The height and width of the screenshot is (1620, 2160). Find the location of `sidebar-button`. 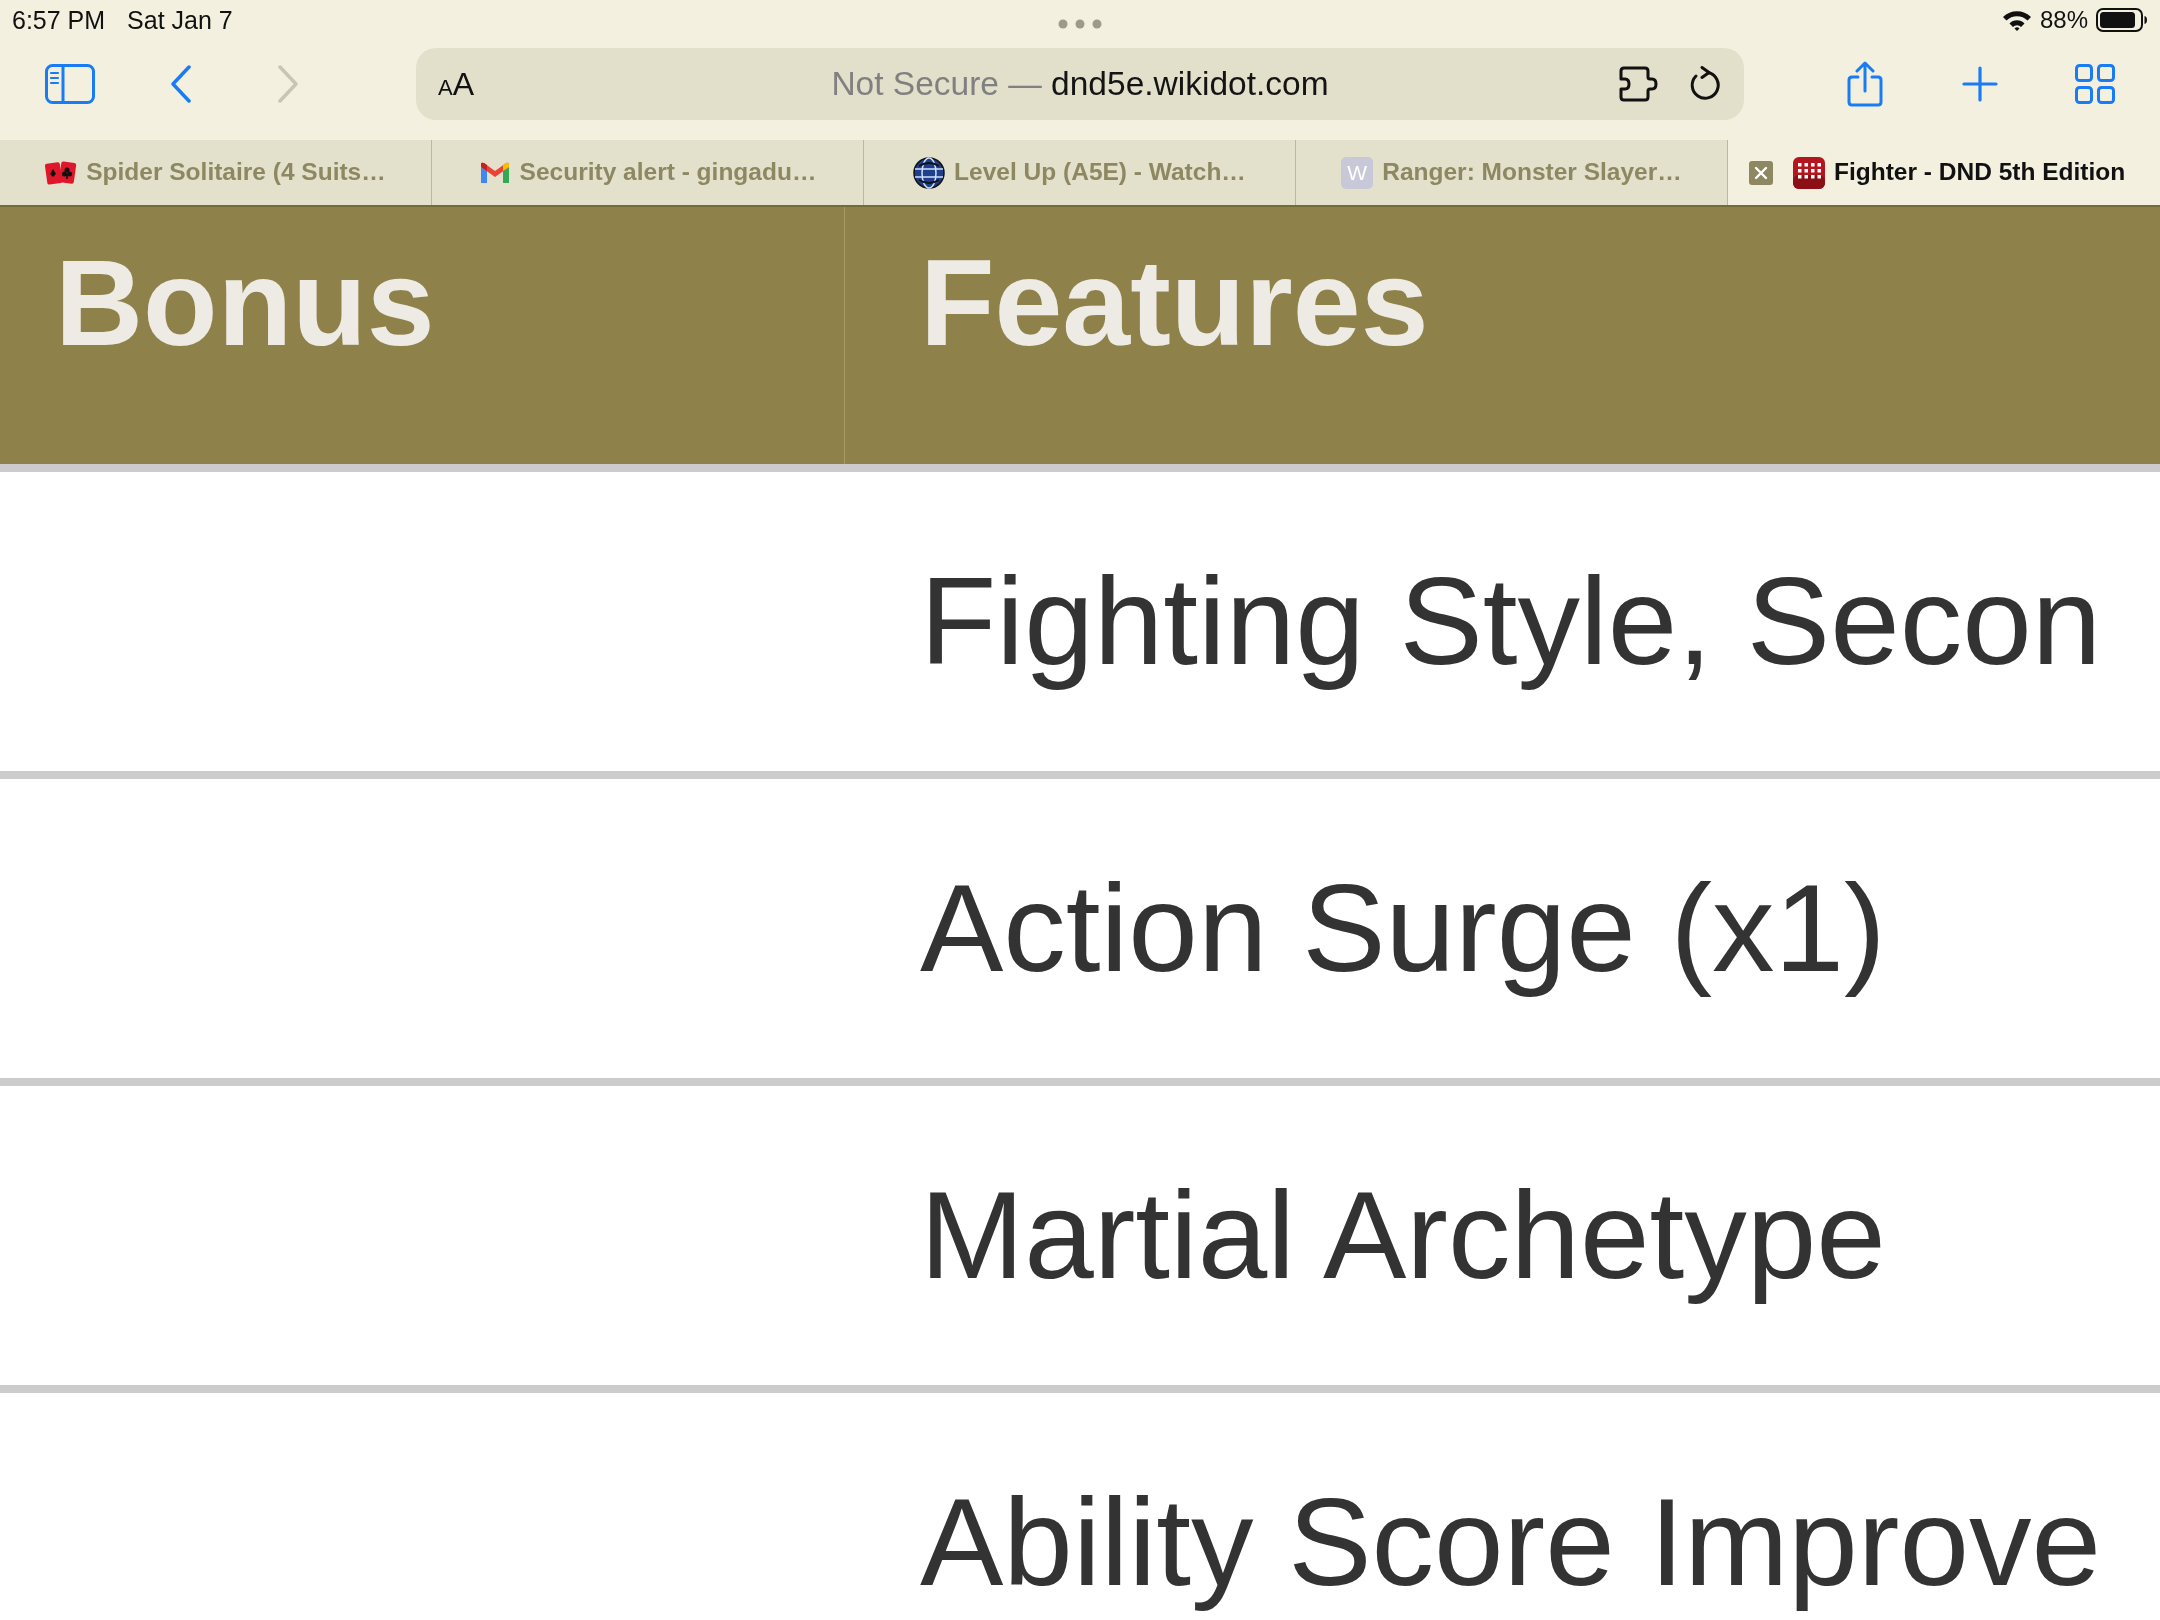

sidebar-button is located at coordinates (70, 84).